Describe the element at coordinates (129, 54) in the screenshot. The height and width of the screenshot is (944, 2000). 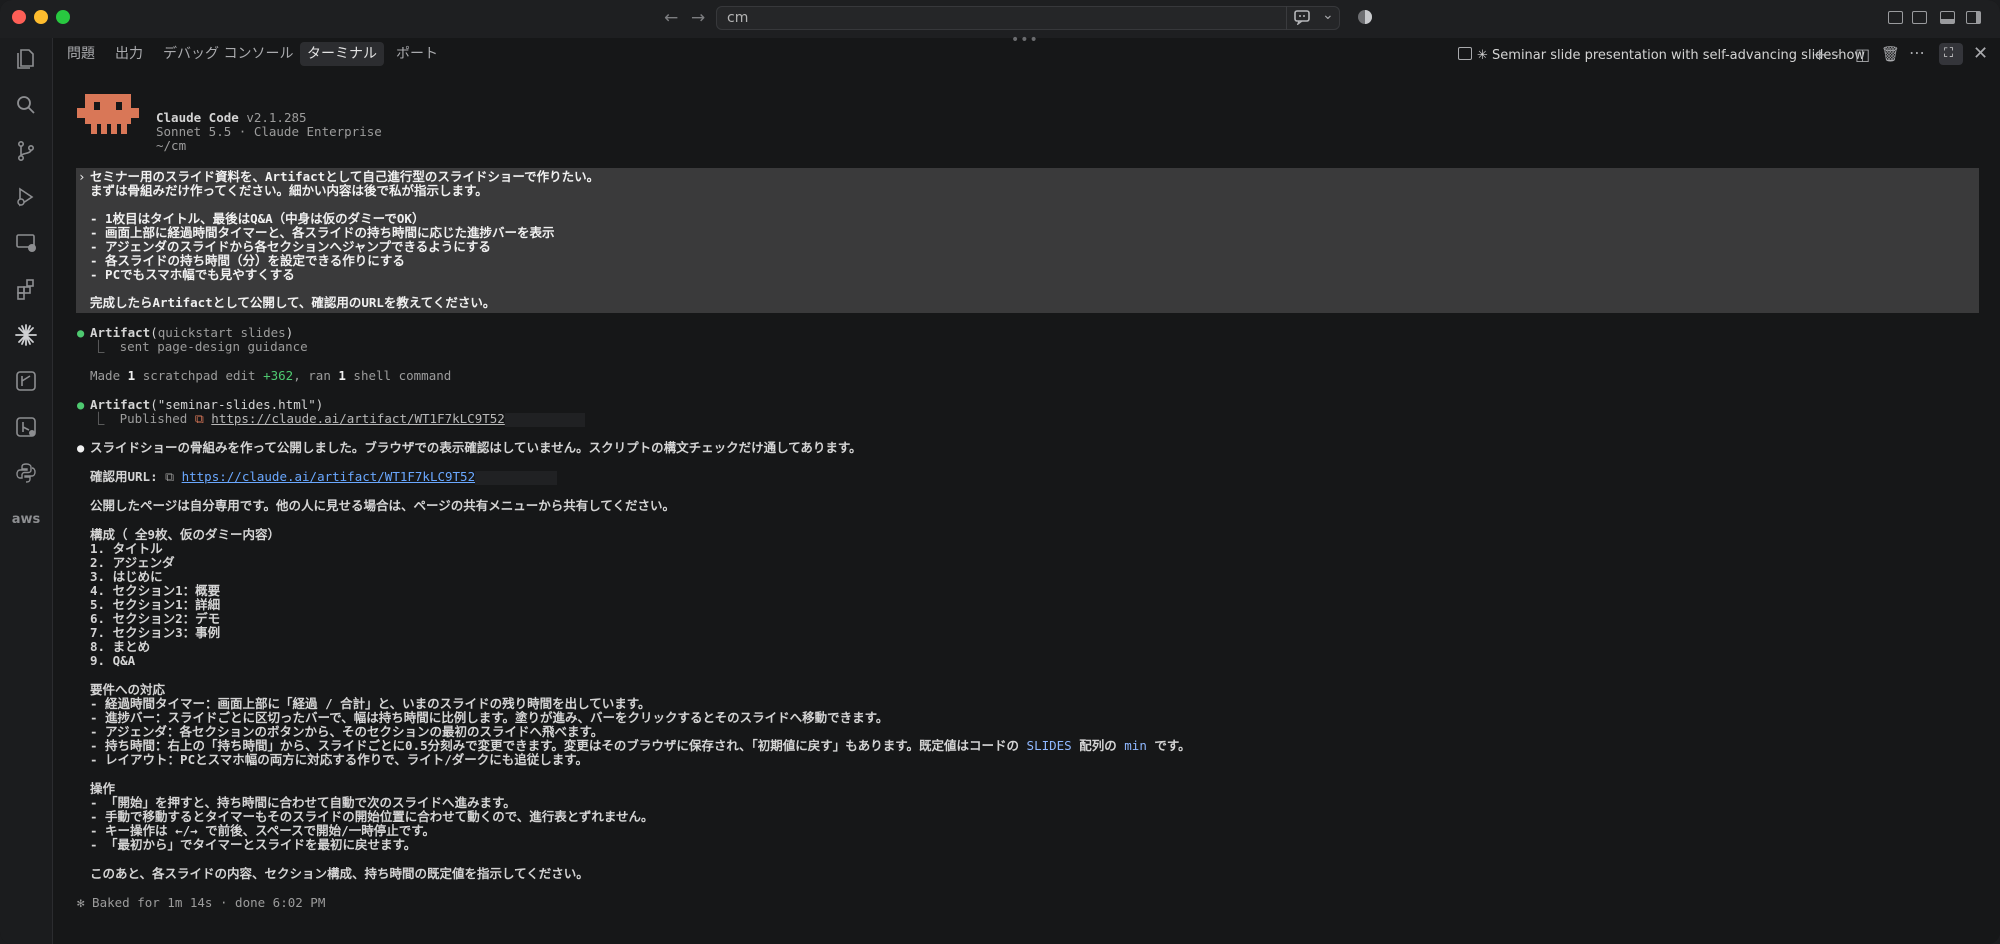
I see `tab-output: 出力` at that location.